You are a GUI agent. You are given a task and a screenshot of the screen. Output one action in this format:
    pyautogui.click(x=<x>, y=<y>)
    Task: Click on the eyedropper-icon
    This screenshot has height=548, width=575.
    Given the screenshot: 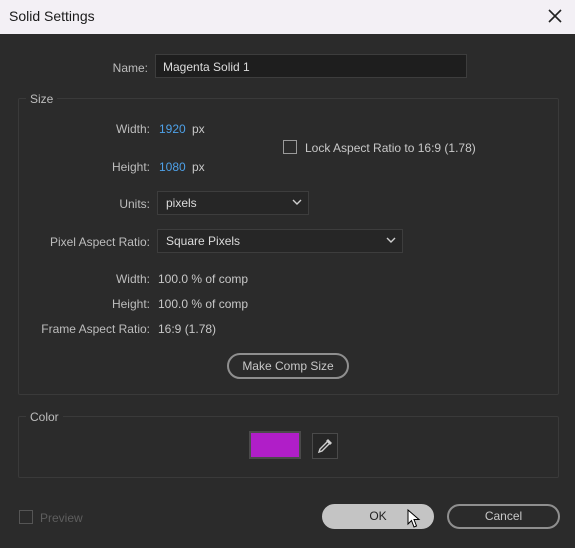 What is the action you would take?
    pyautogui.click(x=324, y=446)
    